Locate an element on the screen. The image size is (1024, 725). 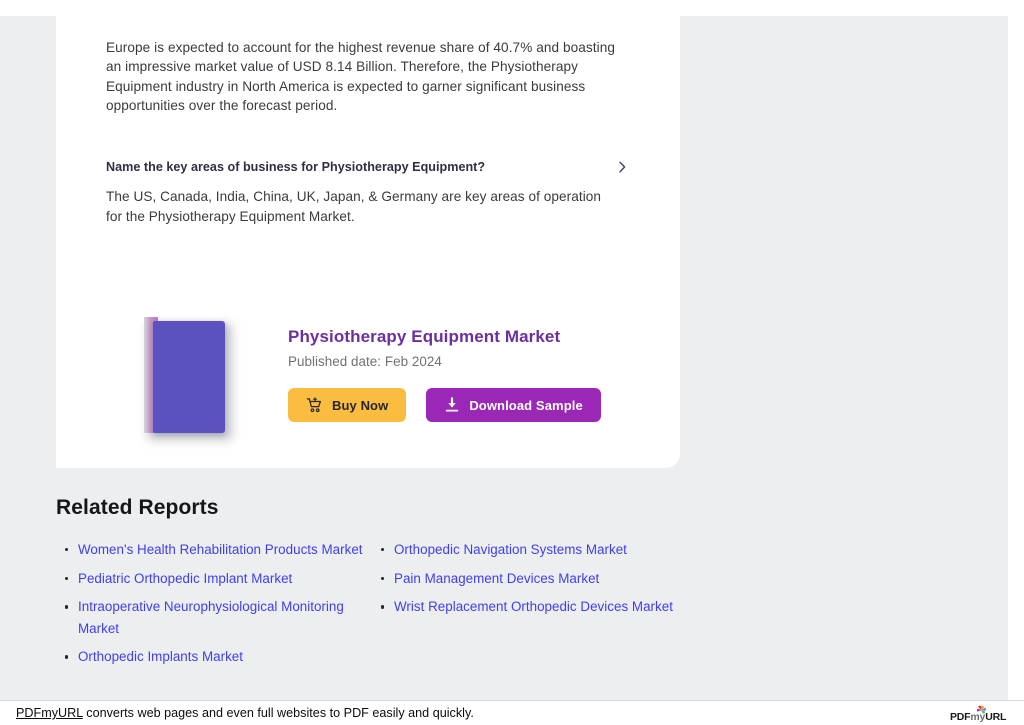
buy-now-label: Buy Now is located at coordinates (360, 405).